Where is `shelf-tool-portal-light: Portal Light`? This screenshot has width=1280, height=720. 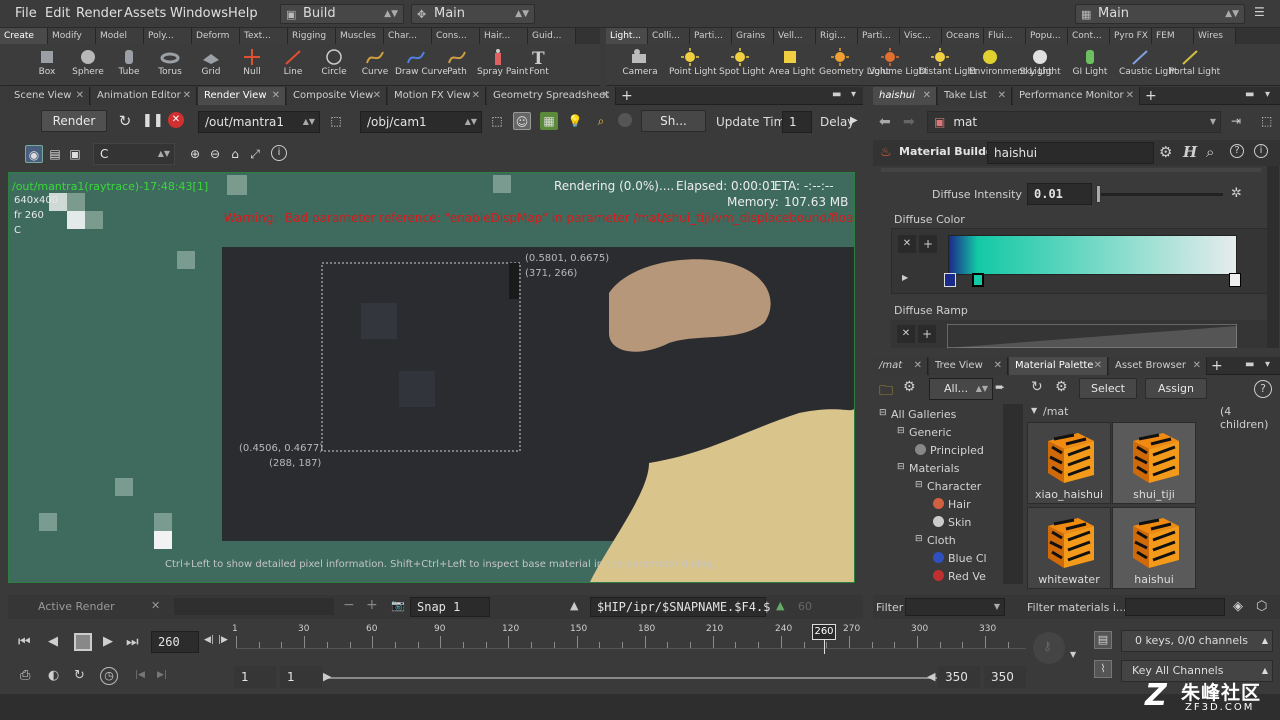
shelf-tool-portal-light: Portal Light is located at coordinates (1194, 65).